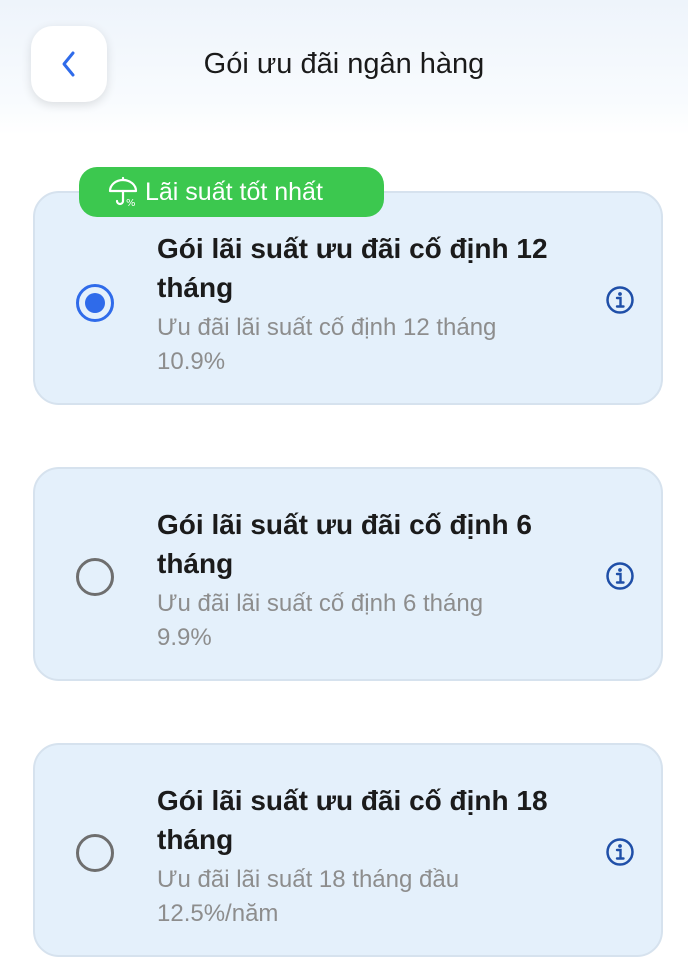  Describe the element at coordinates (372, 897) in the screenshot. I see `package-description: Ưu đãi lãi suất 18 tháng đầu 12.5%/năm` at that location.